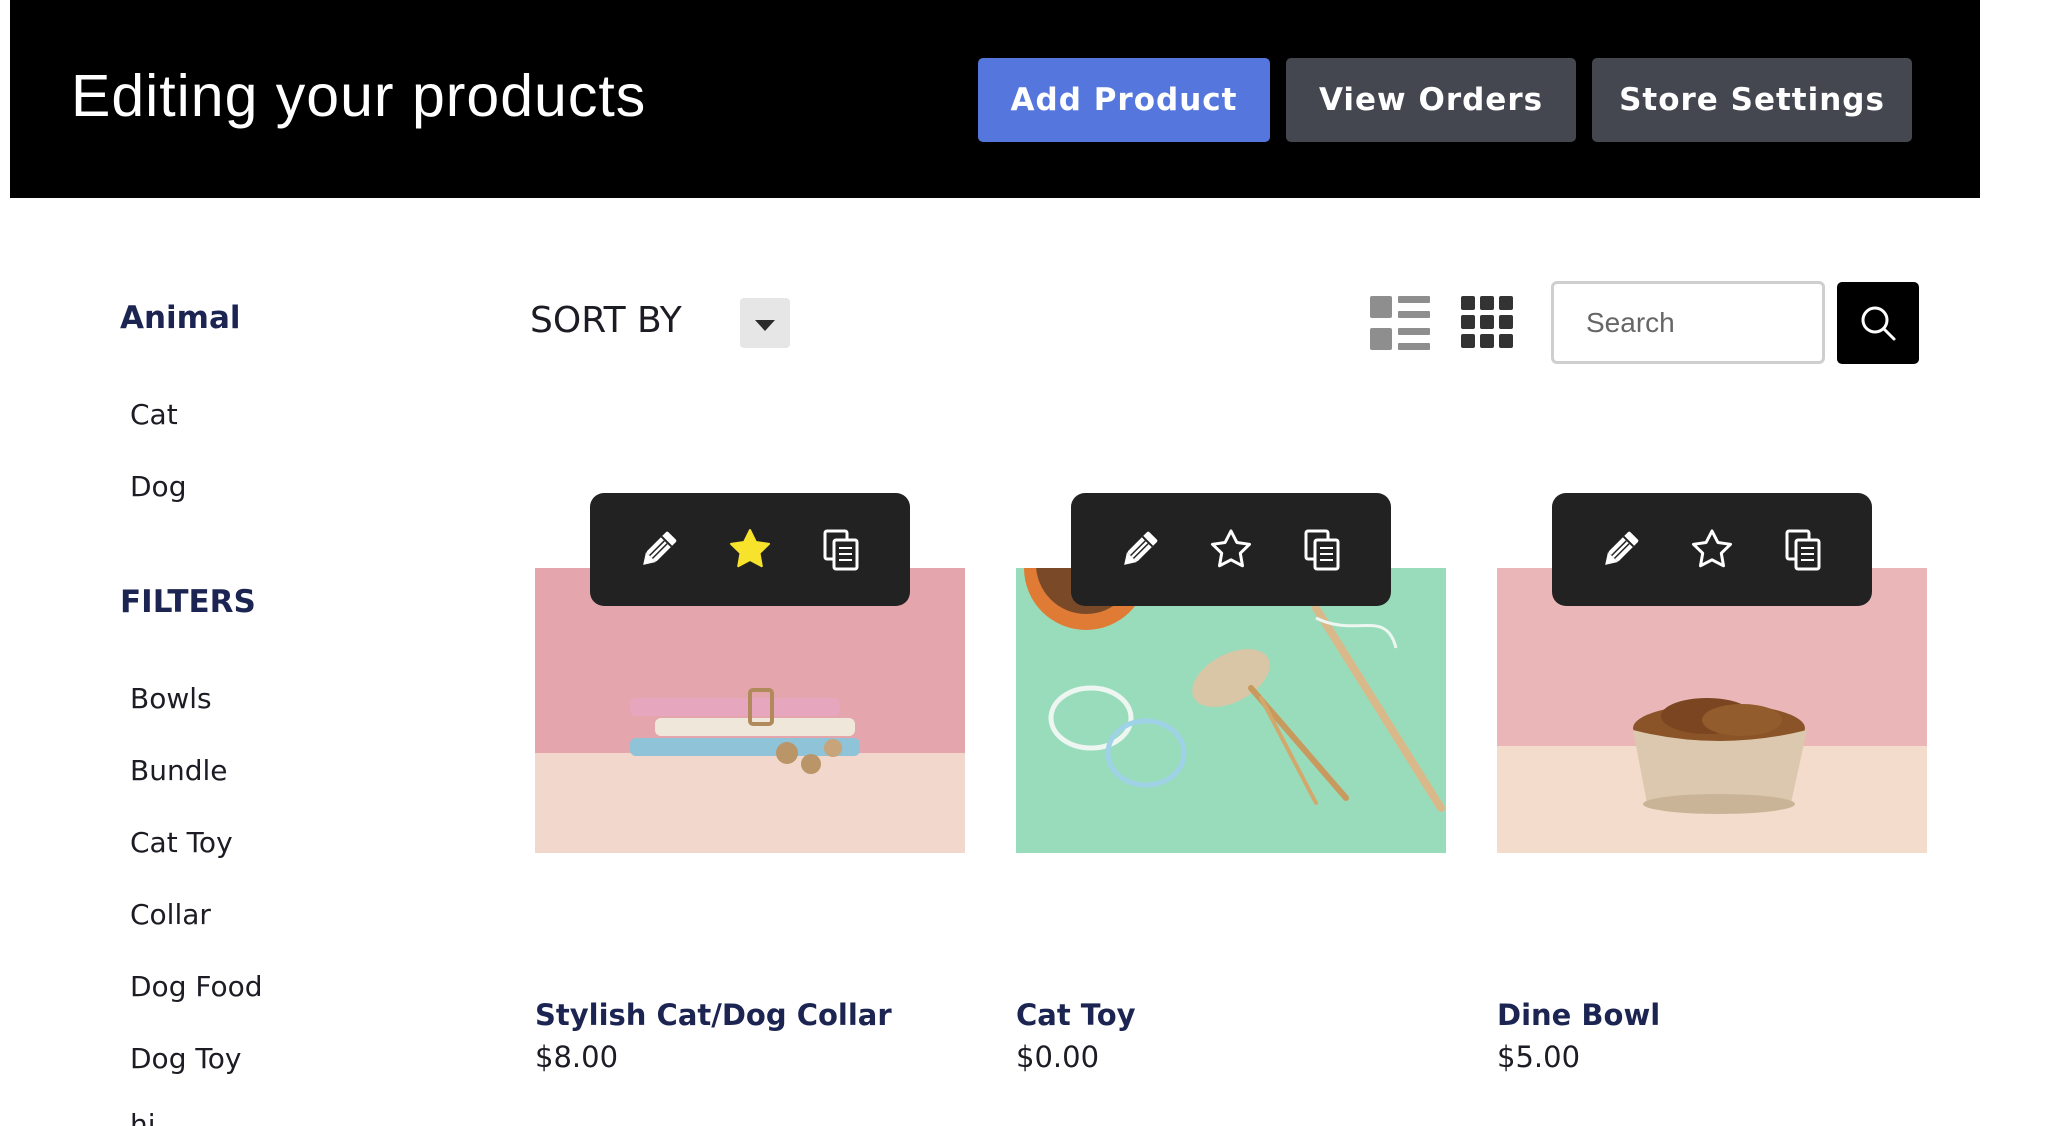 The width and height of the screenshot is (2072, 1126). I want to click on filter-item-dog-food: Dog Food, so click(196, 986).